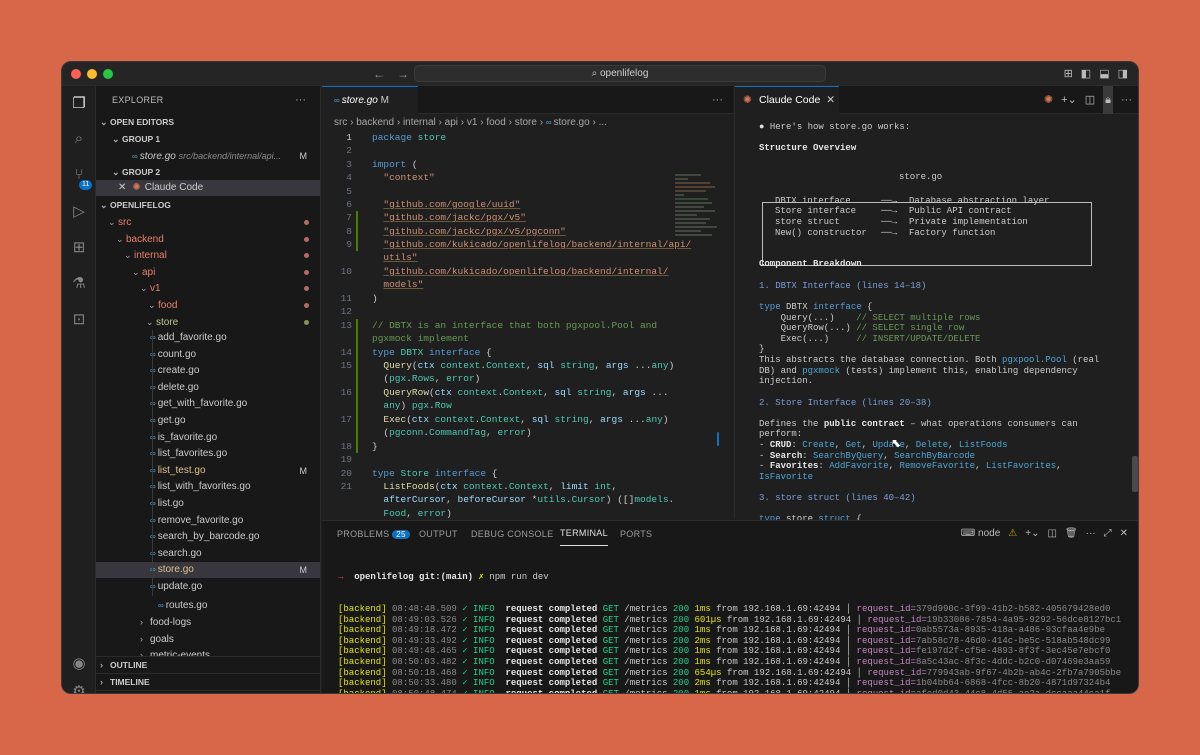 The image size is (1200, 755). Describe the element at coordinates (79, 663) in the screenshot. I see `account-icon: ◉` at that location.